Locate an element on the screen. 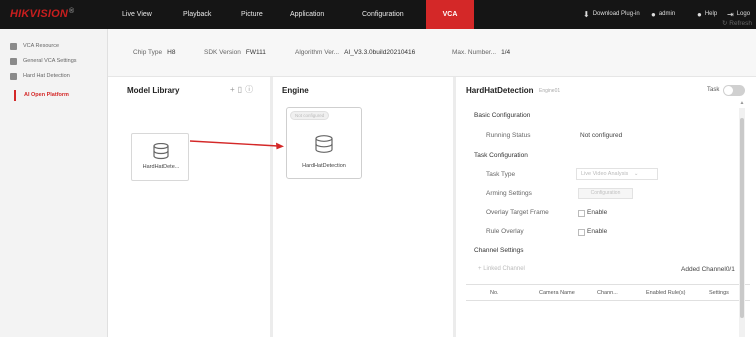 The image size is (756, 337). chip-type: Chip Type H8 is located at coordinates (154, 52).